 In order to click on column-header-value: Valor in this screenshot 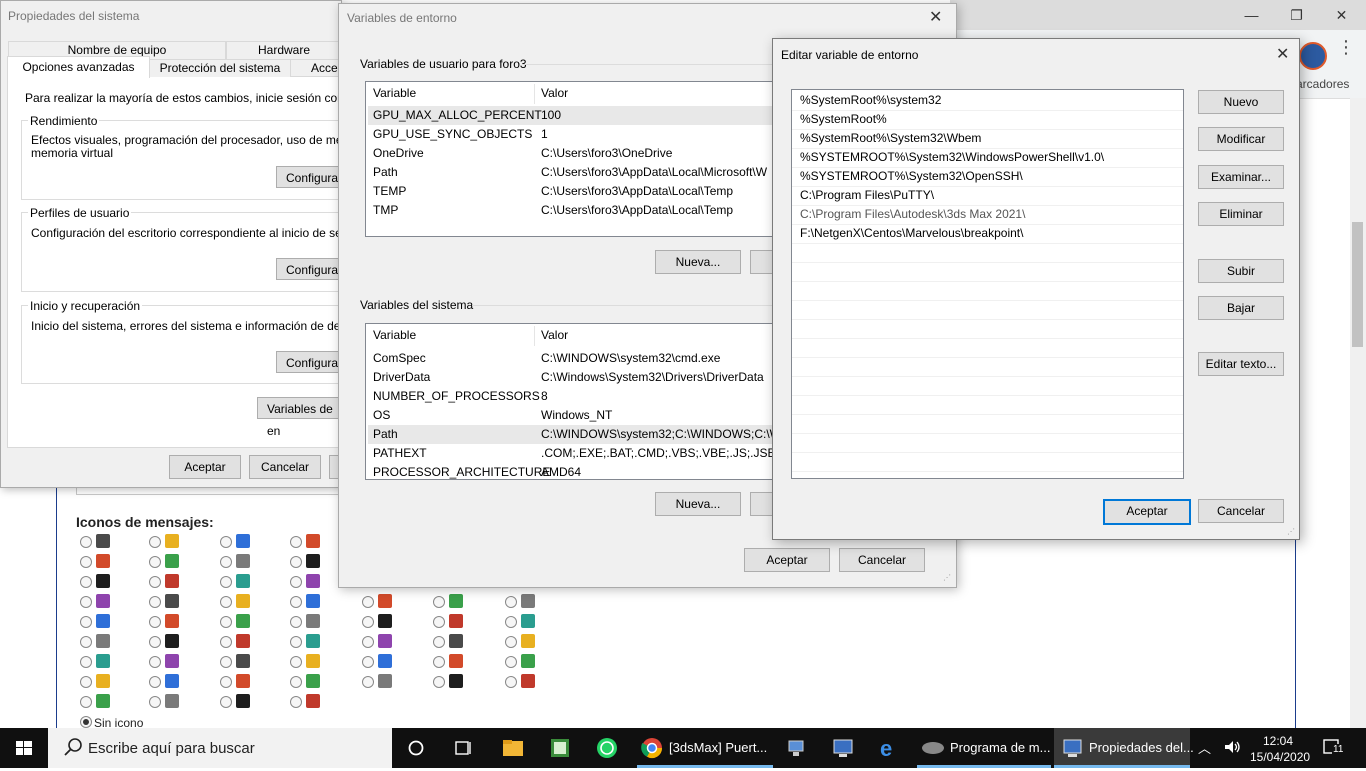, I will do `click(554, 335)`.